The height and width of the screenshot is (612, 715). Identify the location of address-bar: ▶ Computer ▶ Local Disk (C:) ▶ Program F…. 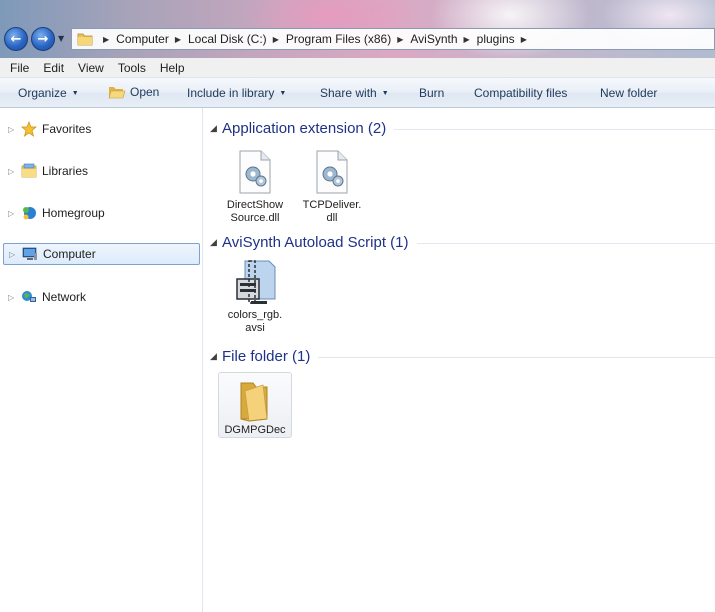
(393, 39).